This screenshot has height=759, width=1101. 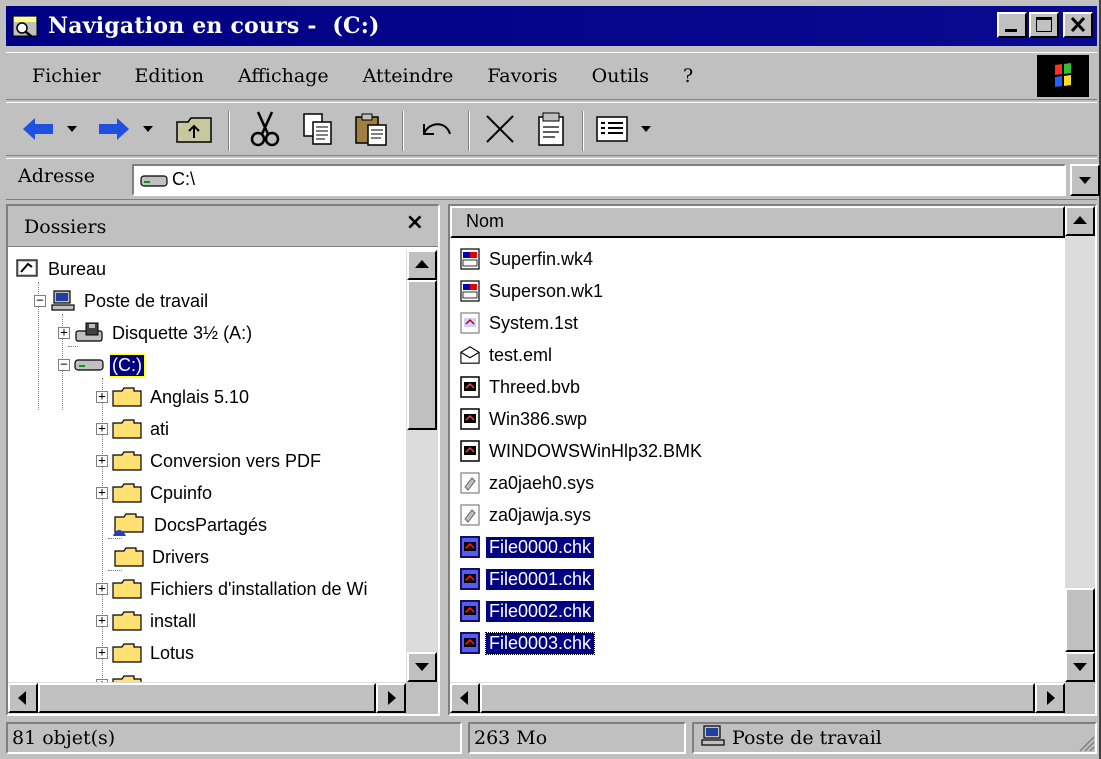 What do you see at coordinates (122, 301) in the screenshot?
I see `tree-item-poste-de-travail: − Poste de travail` at bounding box center [122, 301].